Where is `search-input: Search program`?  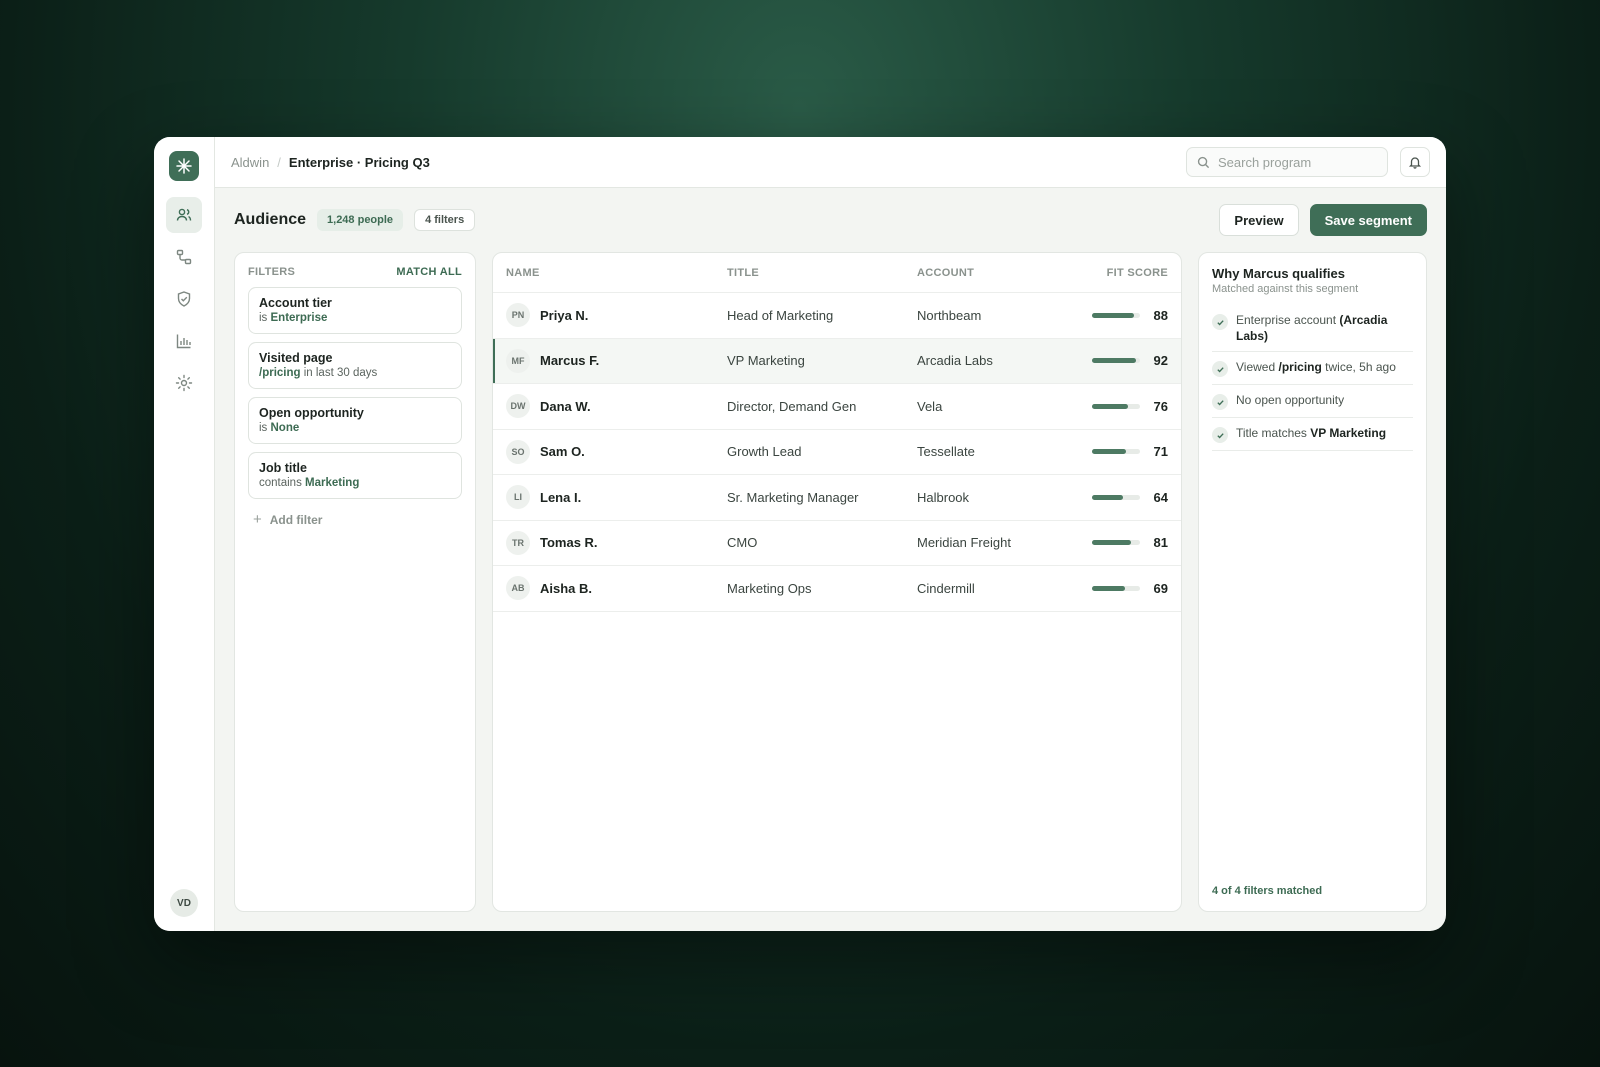
search-input: Search program is located at coordinates (1287, 162).